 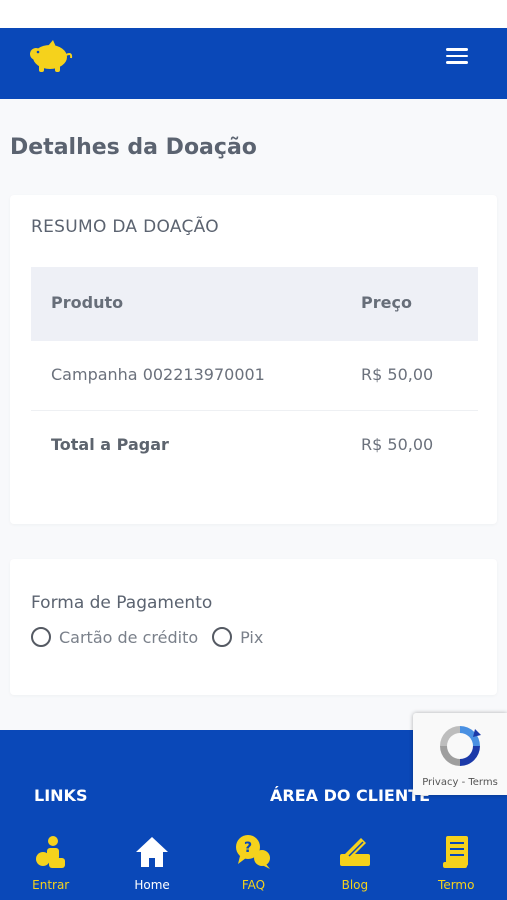 I want to click on faq-icon: ?, so click(x=253, y=852).